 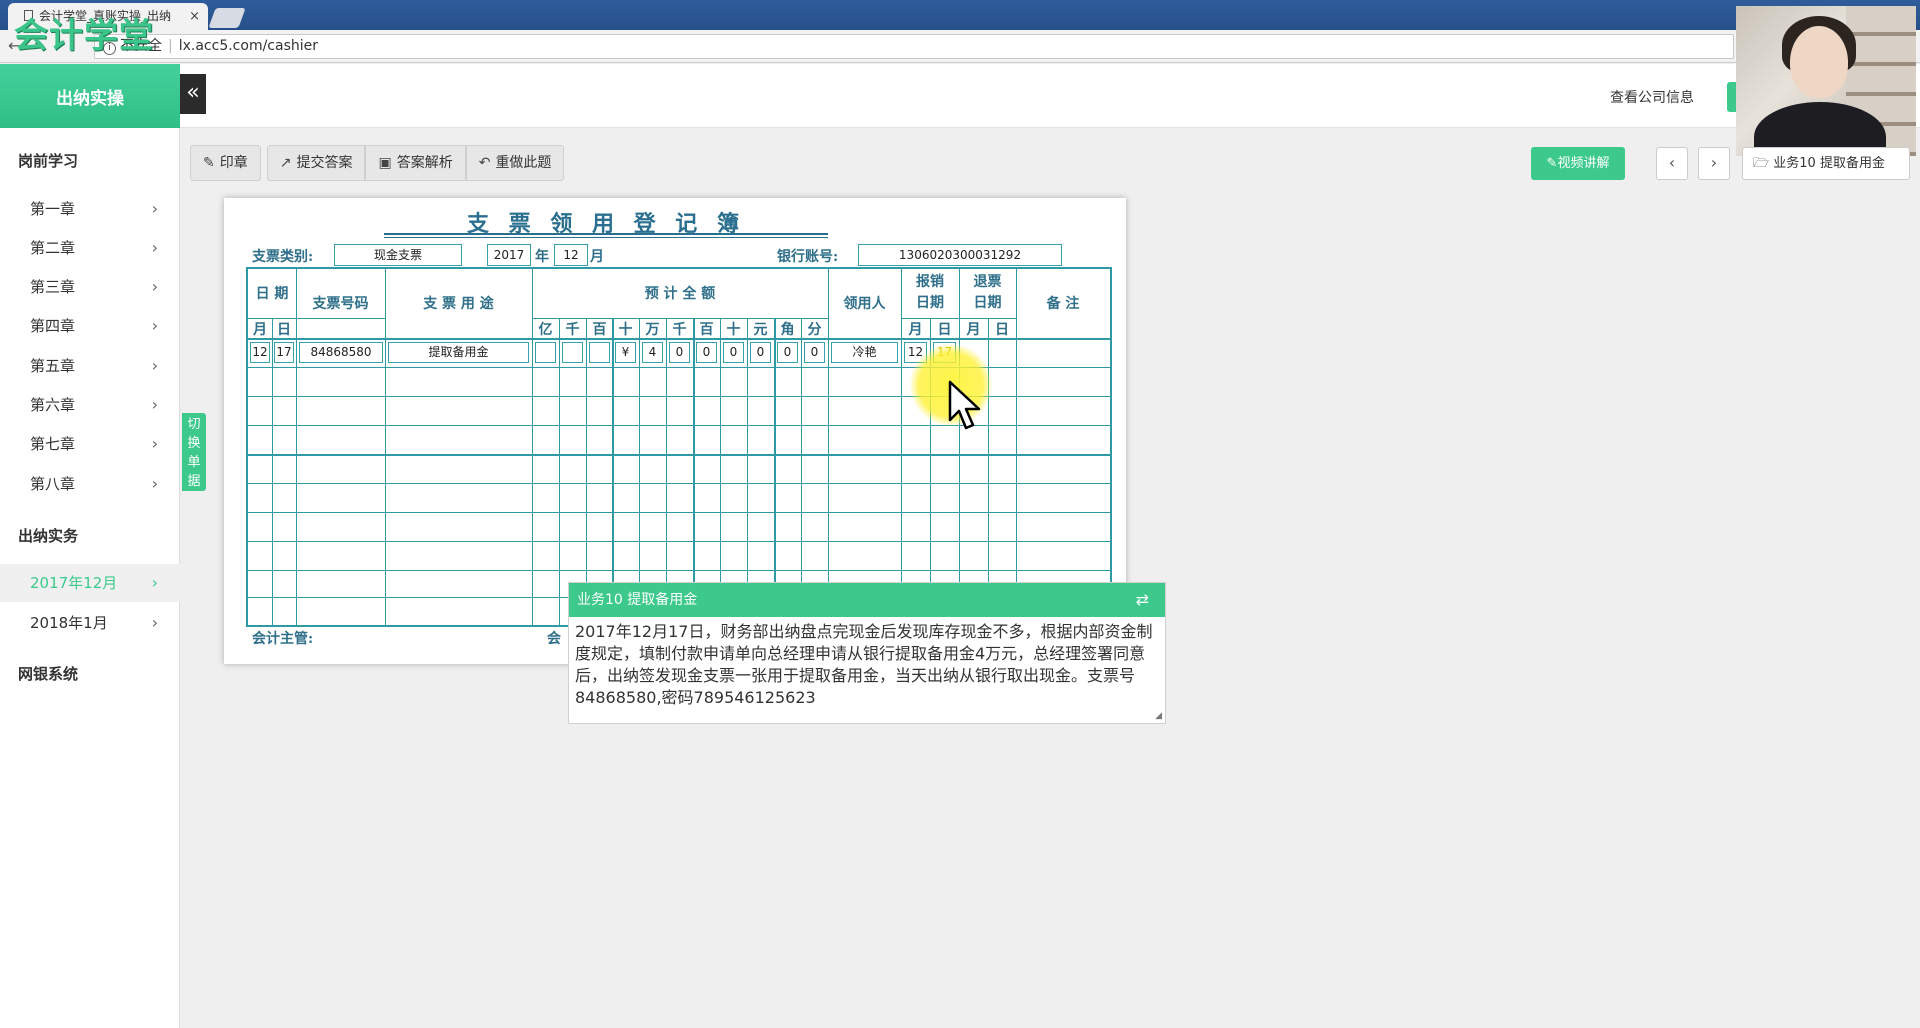 I want to click on edit-icon: ✎, so click(x=209, y=163).